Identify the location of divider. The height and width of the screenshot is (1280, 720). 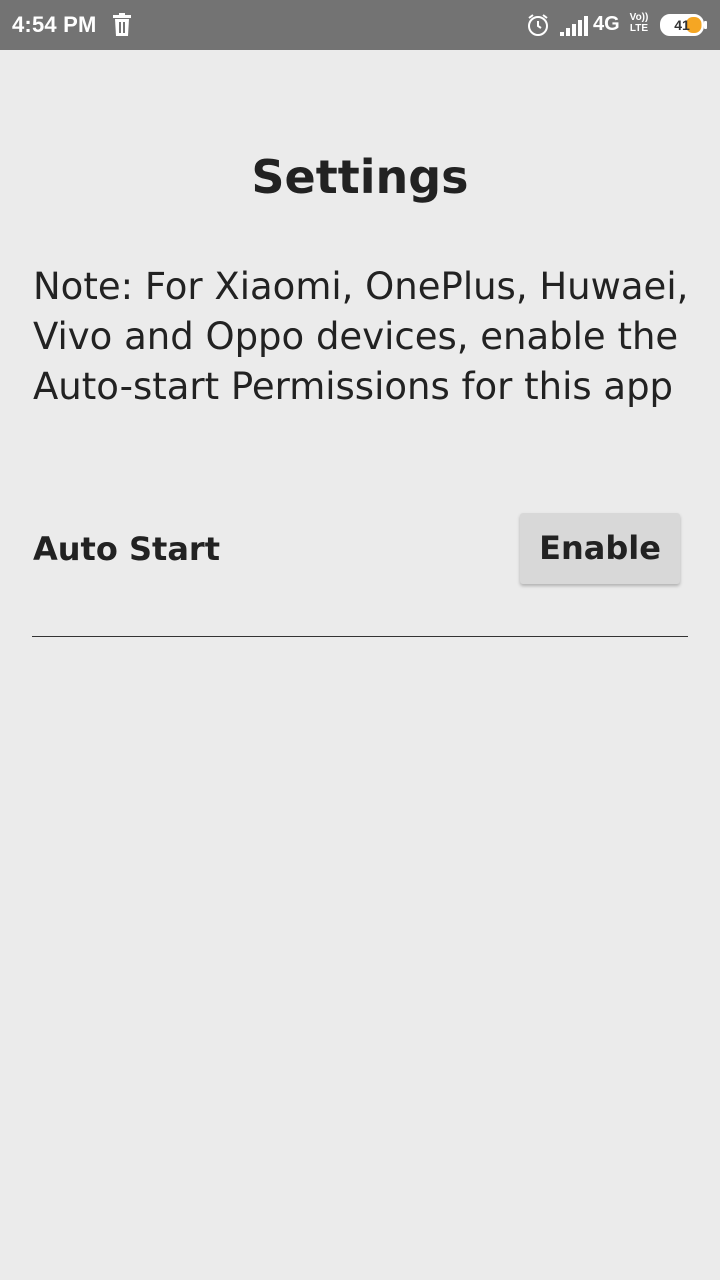
(360, 636).